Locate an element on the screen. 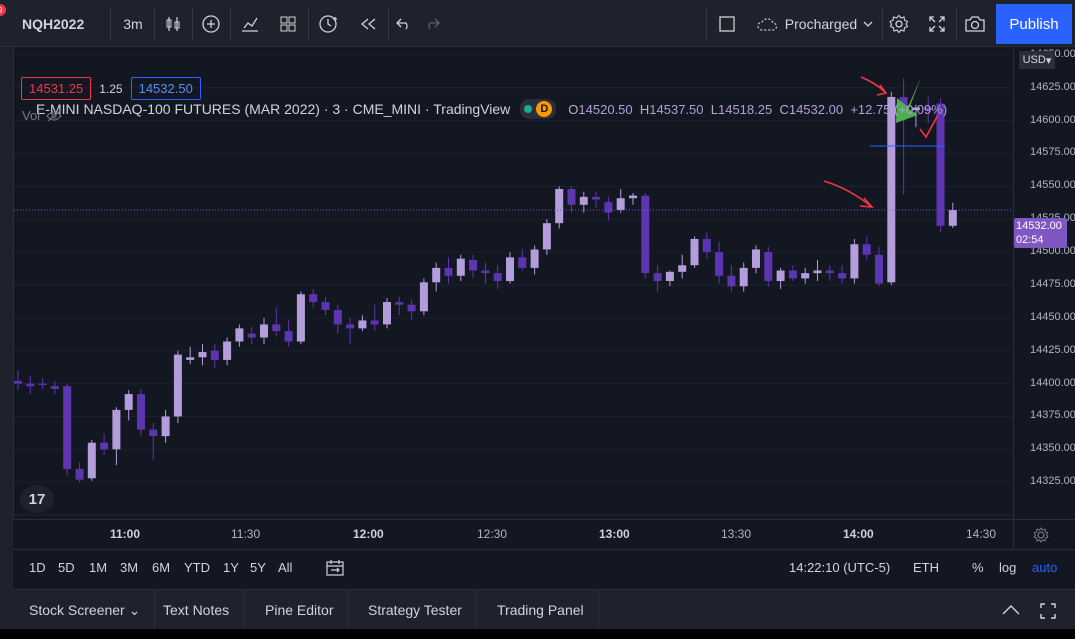 The image size is (1075, 639). indicators-icon is located at coordinates (250, 24).